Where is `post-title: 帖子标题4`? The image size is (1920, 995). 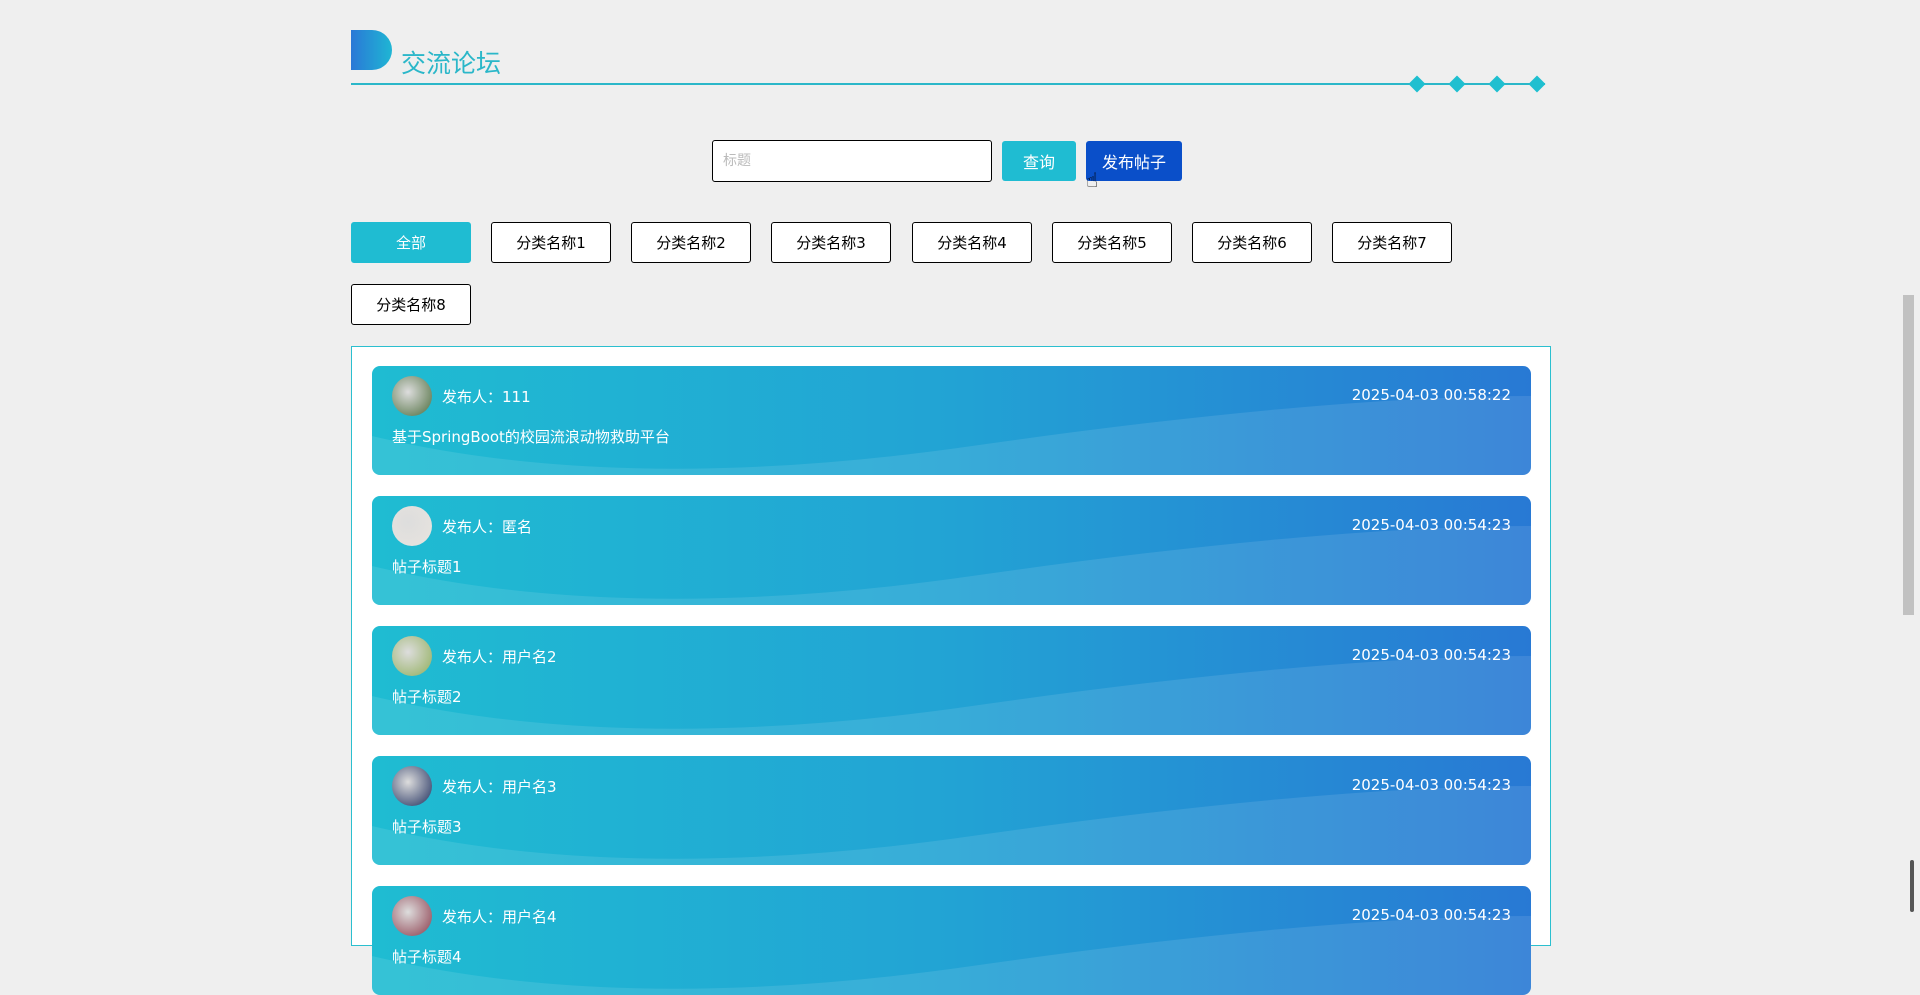 post-title: 帖子标题4 is located at coordinates (427, 956).